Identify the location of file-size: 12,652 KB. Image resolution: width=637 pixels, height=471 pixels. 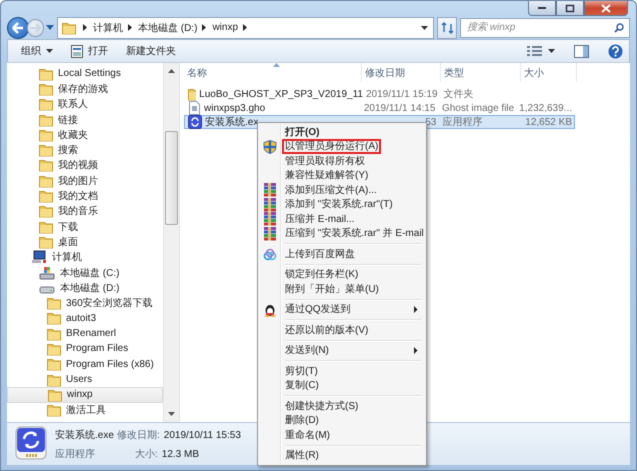
(548, 122).